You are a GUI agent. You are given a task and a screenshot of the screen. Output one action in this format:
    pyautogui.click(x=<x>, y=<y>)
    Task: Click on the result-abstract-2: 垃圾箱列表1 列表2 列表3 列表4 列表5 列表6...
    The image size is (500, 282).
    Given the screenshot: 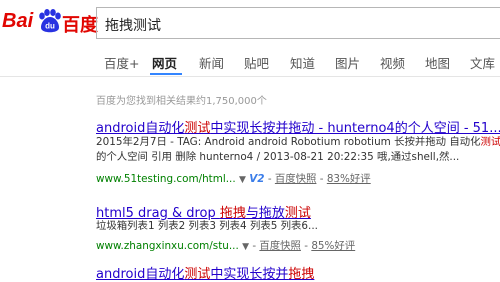 What is the action you would take?
    pyautogui.click(x=207, y=226)
    